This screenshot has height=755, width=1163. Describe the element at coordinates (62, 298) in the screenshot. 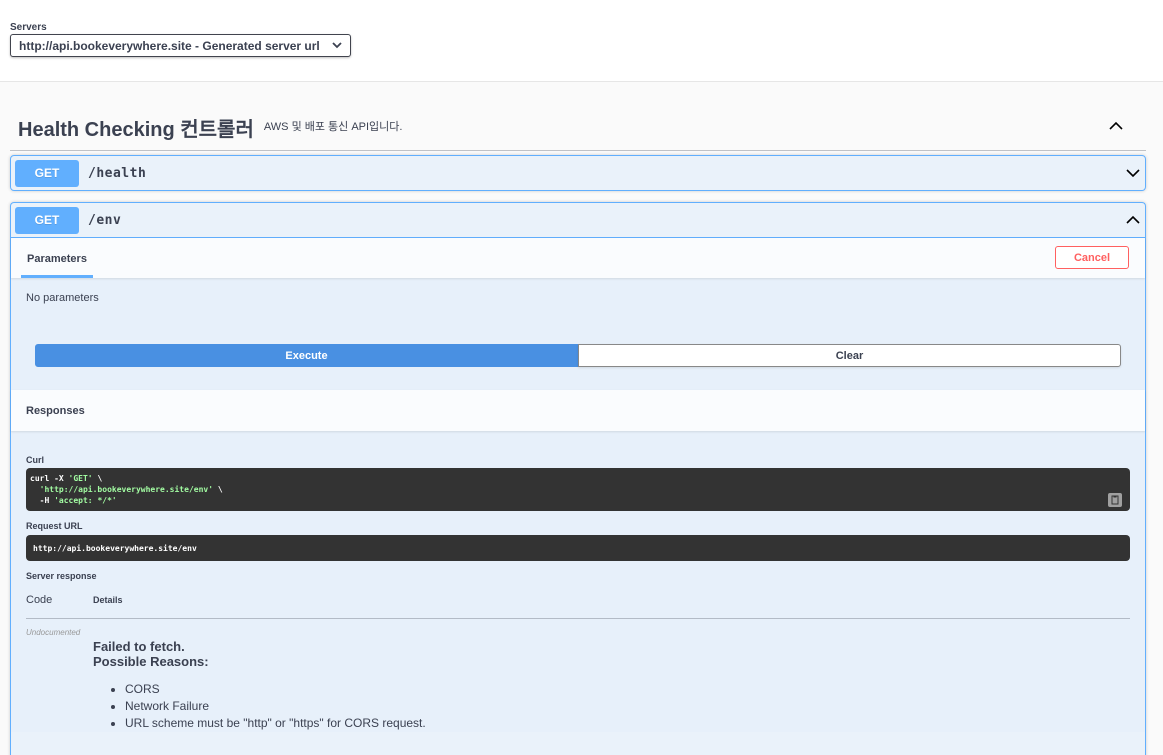

I see `no-parameters-text: No parameters` at that location.